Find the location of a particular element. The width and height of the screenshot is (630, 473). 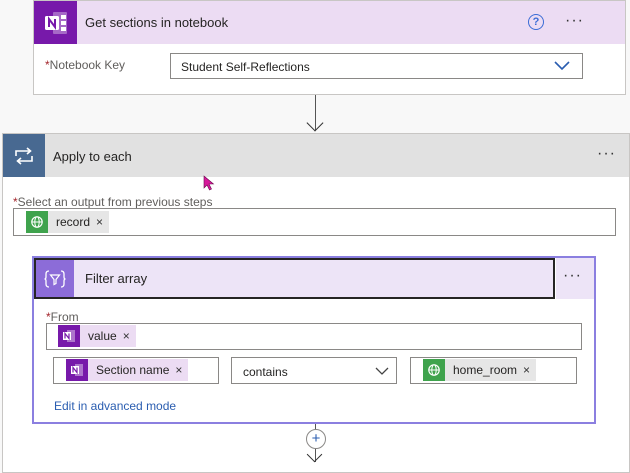

operator-select: contains is located at coordinates (314, 370).